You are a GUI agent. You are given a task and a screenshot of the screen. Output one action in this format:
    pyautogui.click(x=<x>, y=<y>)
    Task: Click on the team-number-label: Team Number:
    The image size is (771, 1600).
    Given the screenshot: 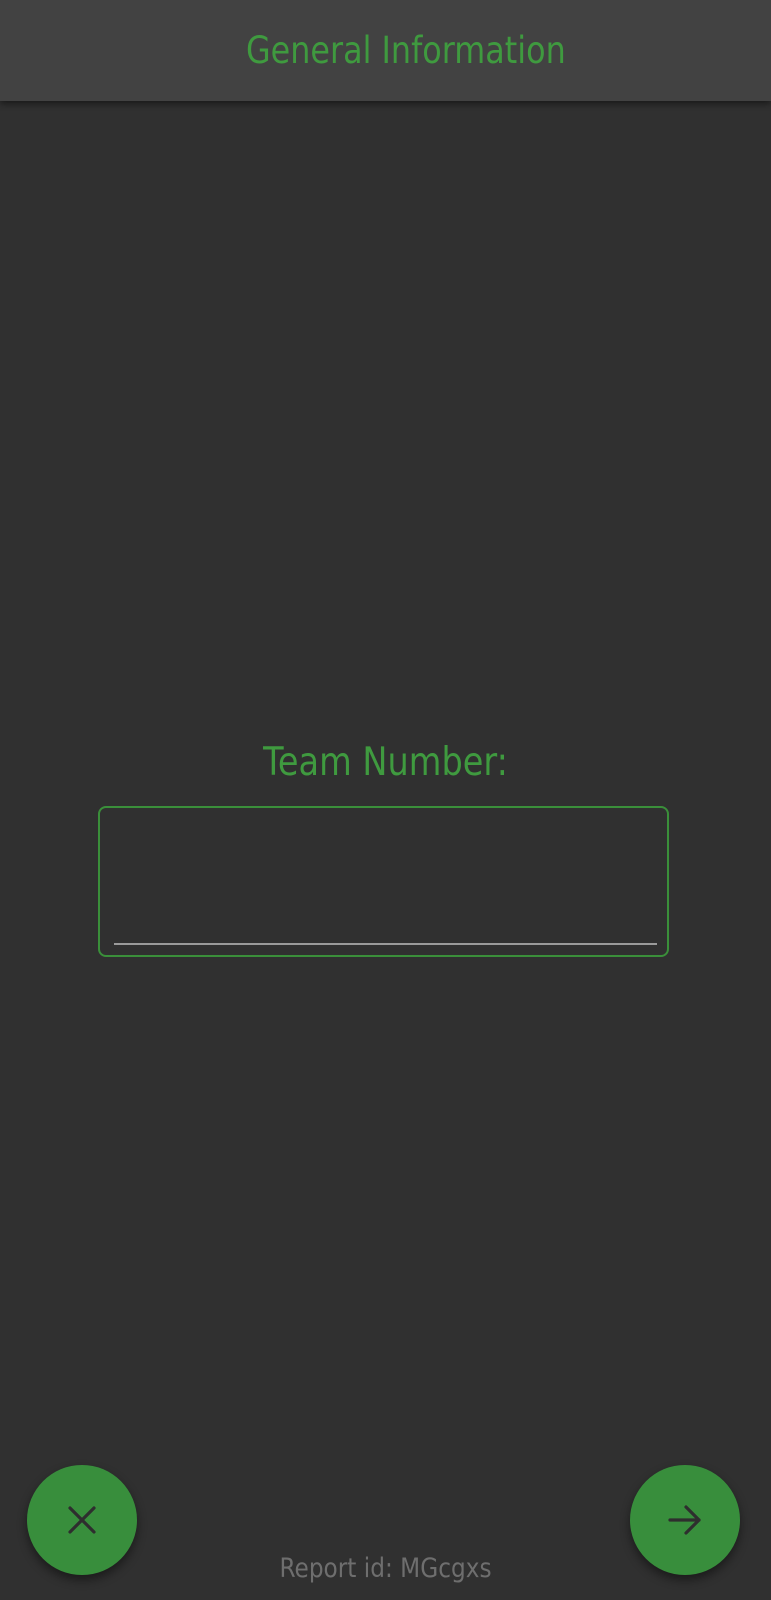 What is the action you would take?
    pyautogui.click(x=385, y=762)
    